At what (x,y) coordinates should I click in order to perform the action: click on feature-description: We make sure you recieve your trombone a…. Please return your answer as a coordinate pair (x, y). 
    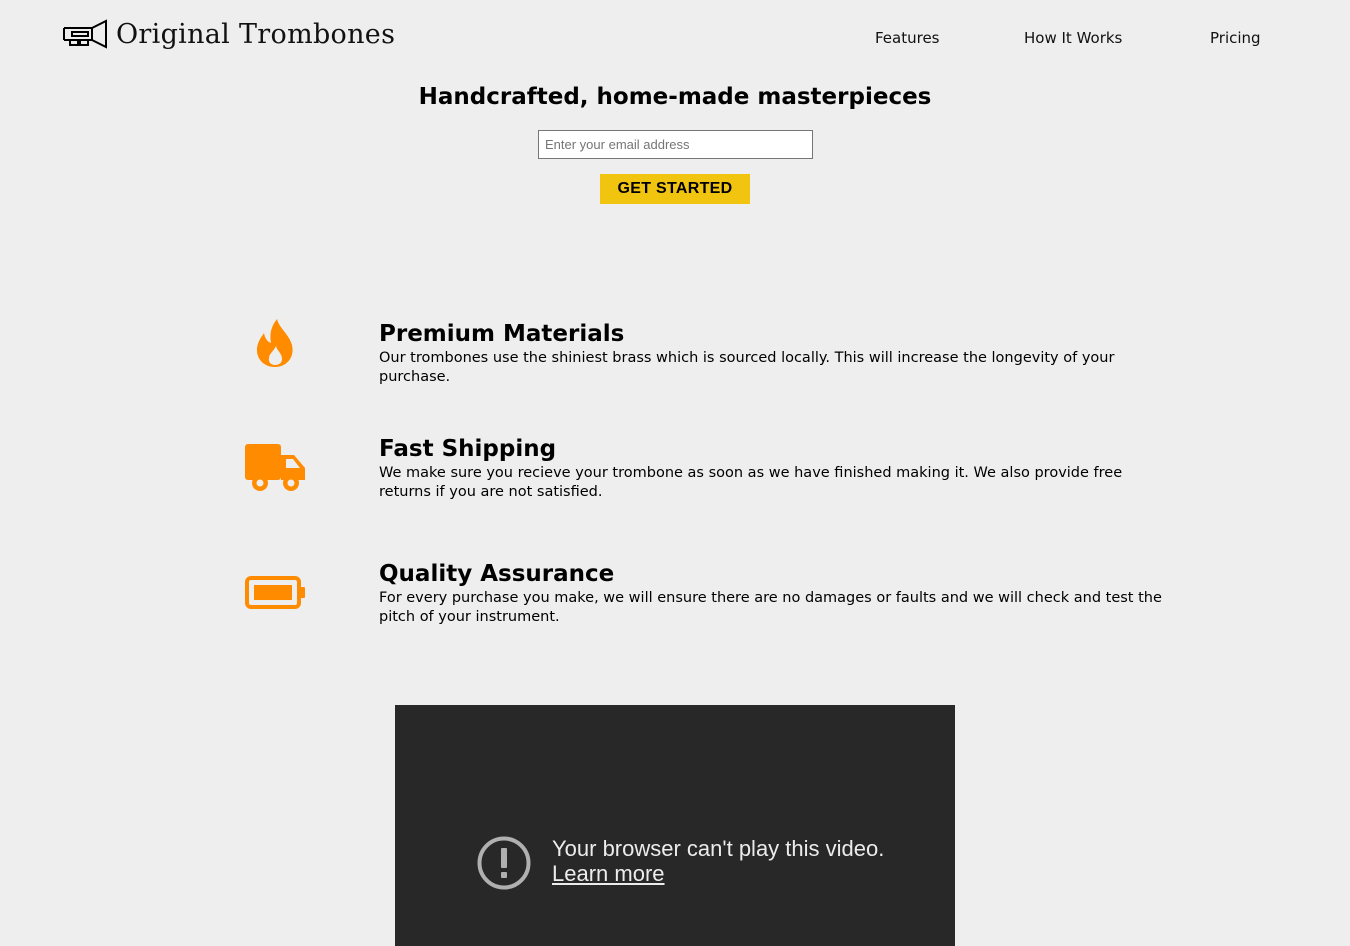
    Looking at the image, I should click on (751, 482).